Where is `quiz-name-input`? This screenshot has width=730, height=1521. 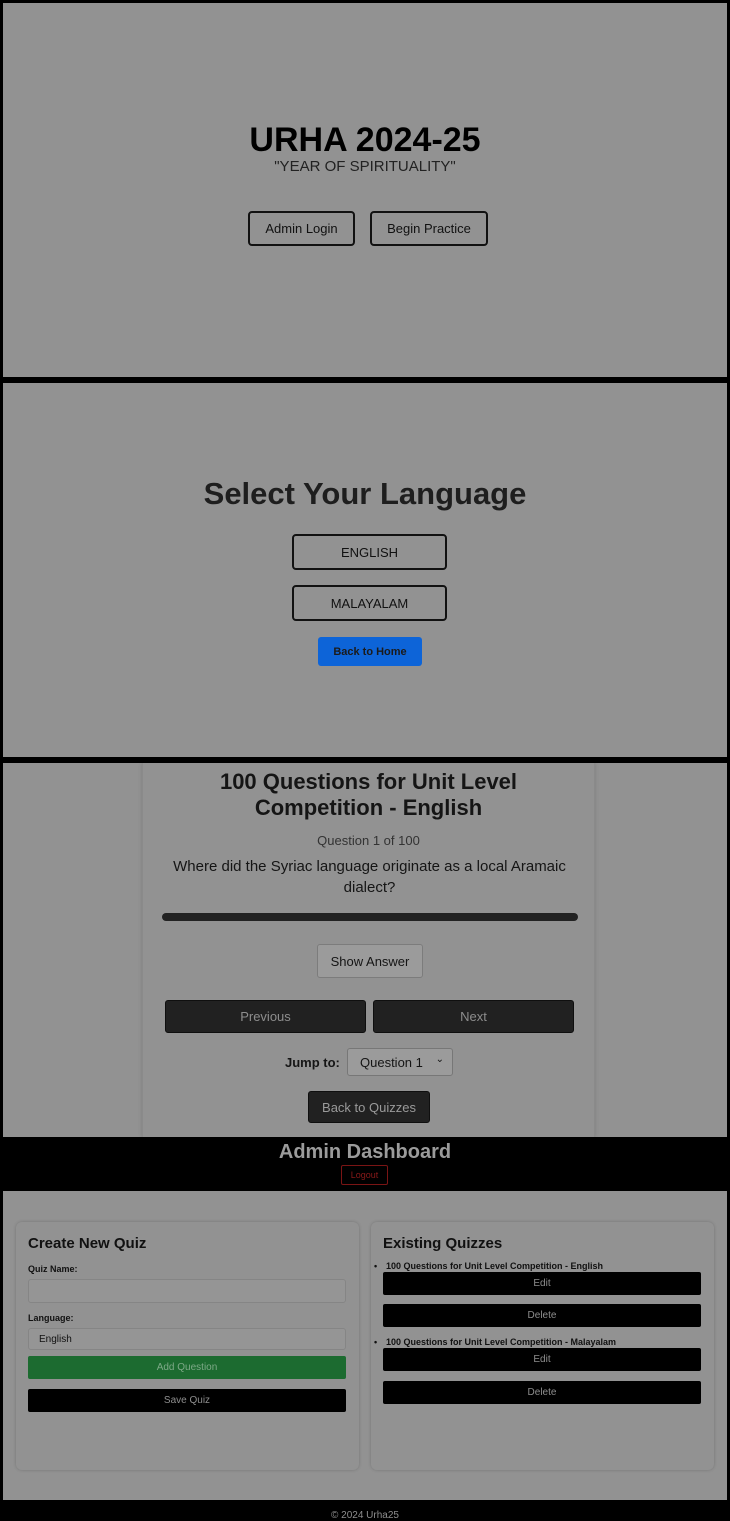
quiz-name-input is located at coordinates (187, 1291).